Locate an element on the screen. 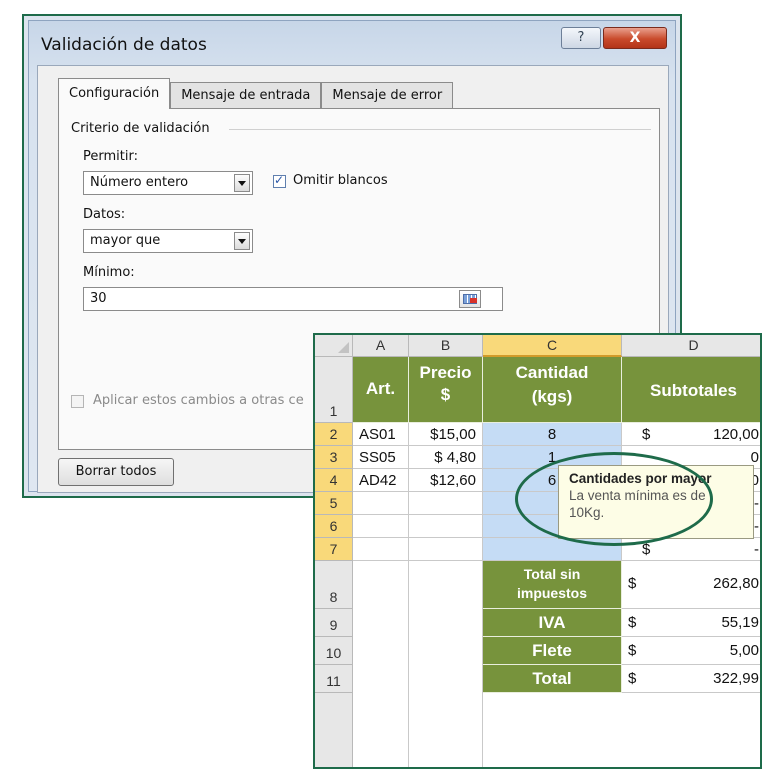 This screenshot has width=769, height=771. total-sin-impuestos-value: $ 262,80 is located at coordinates (691, 585).